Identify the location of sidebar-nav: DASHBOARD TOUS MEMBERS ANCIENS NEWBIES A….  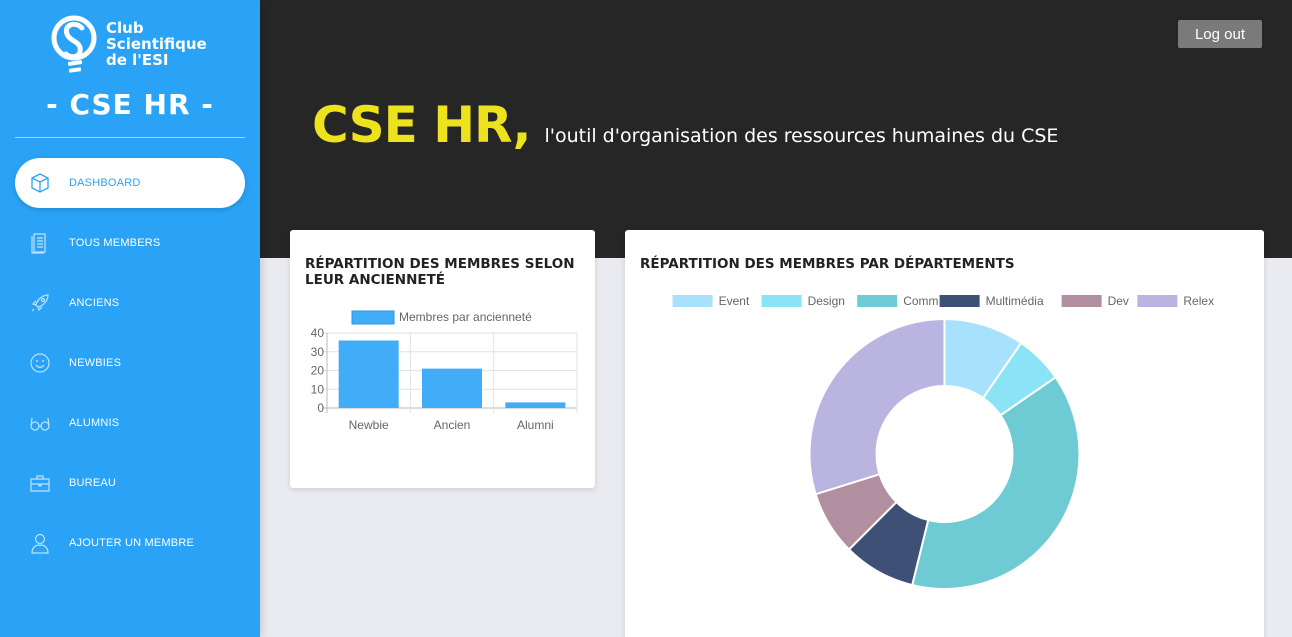
(130, 368).